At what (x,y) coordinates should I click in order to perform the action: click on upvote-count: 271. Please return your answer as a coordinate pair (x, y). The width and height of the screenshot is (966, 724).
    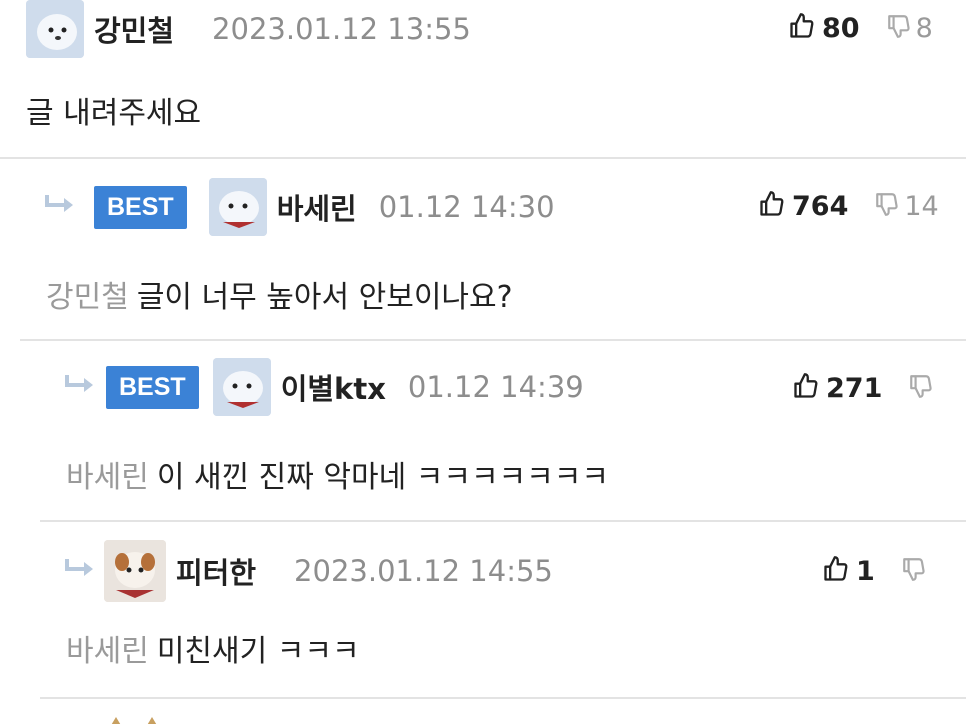
    Looking at the image, I should click on (854, 388).